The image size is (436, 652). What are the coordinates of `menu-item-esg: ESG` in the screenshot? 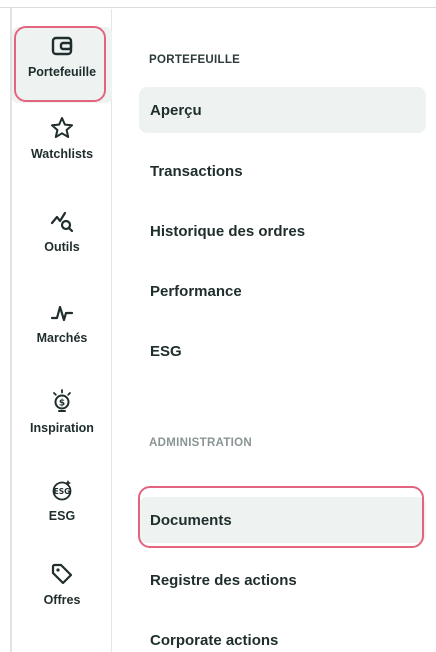 It's located at (282, 351).